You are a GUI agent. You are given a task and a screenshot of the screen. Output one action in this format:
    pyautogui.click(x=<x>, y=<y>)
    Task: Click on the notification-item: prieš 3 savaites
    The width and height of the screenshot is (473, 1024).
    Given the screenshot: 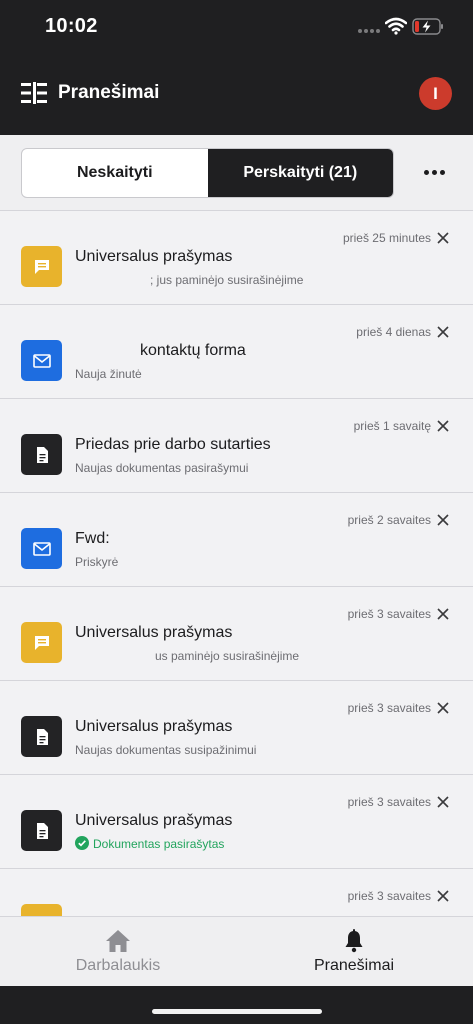 What is the action you would take?
    pyautogui.click(x=236, y=892)
    